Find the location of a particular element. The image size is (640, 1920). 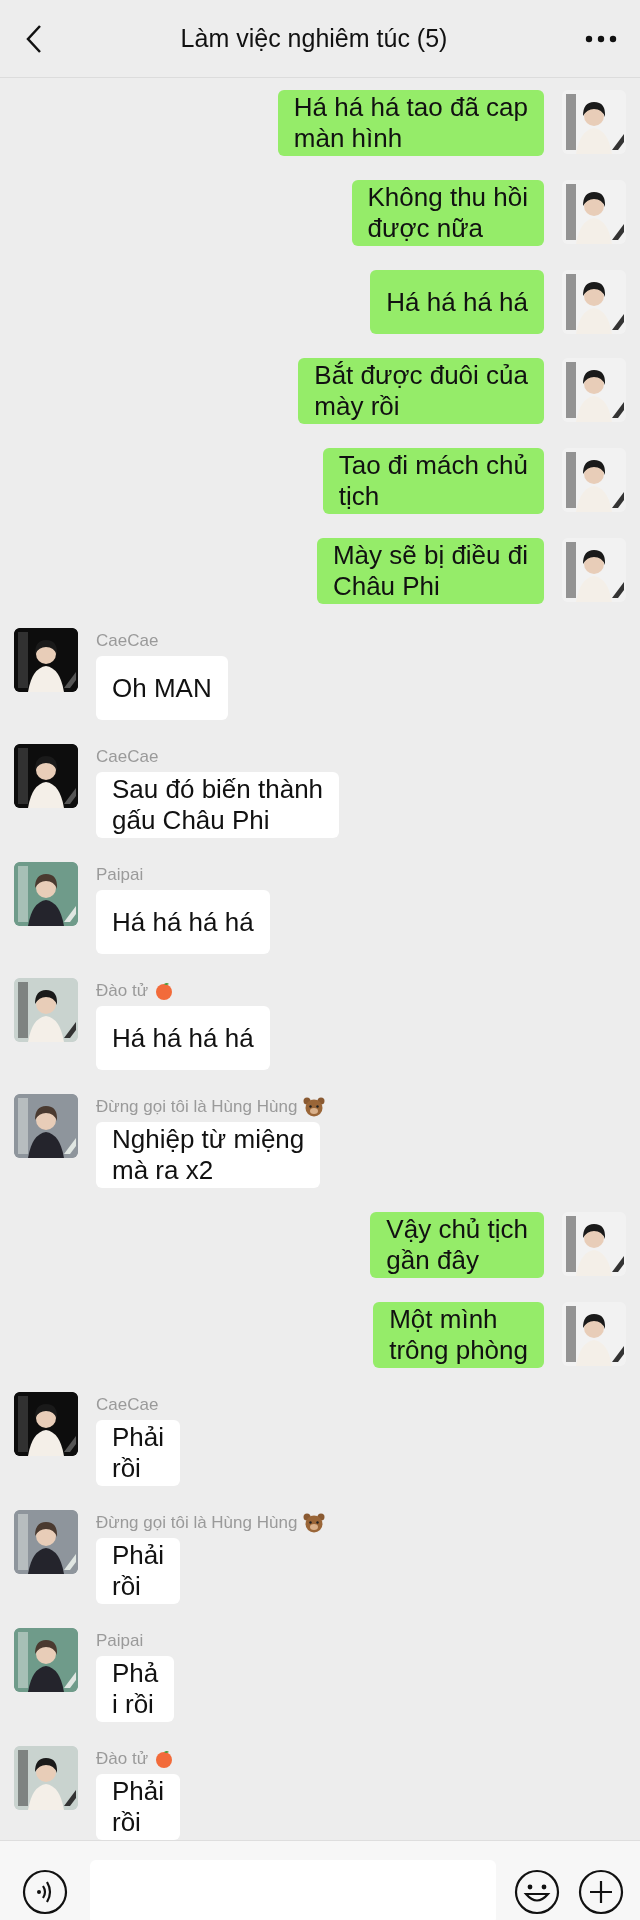

more-button is located at coordinates (601, 38).